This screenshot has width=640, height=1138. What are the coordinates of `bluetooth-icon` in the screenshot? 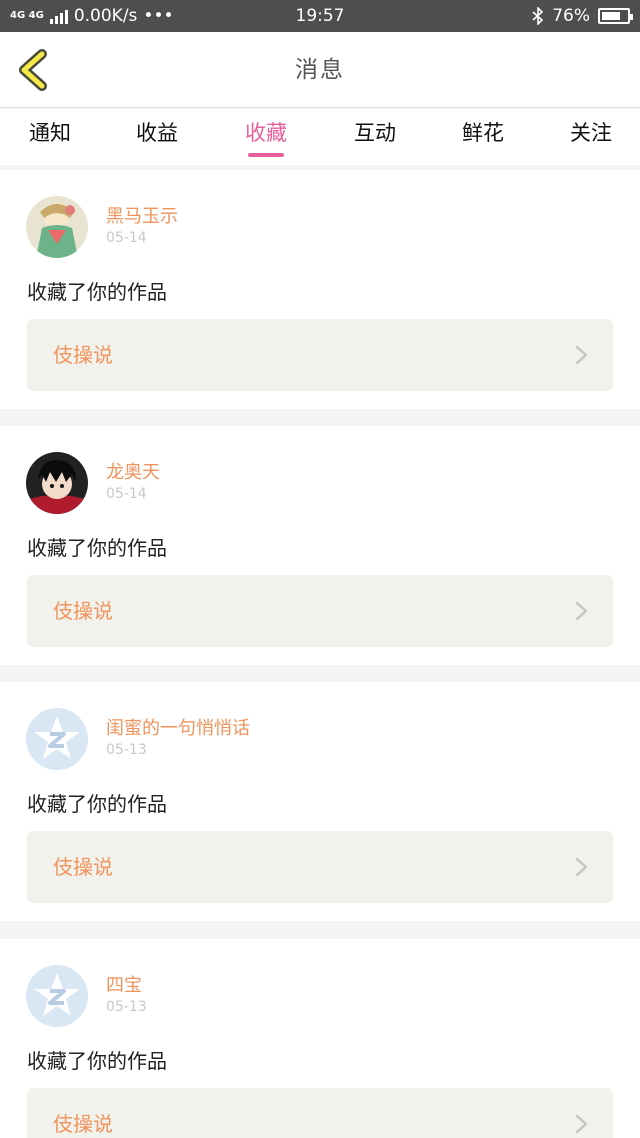 It's located at (538, 16).